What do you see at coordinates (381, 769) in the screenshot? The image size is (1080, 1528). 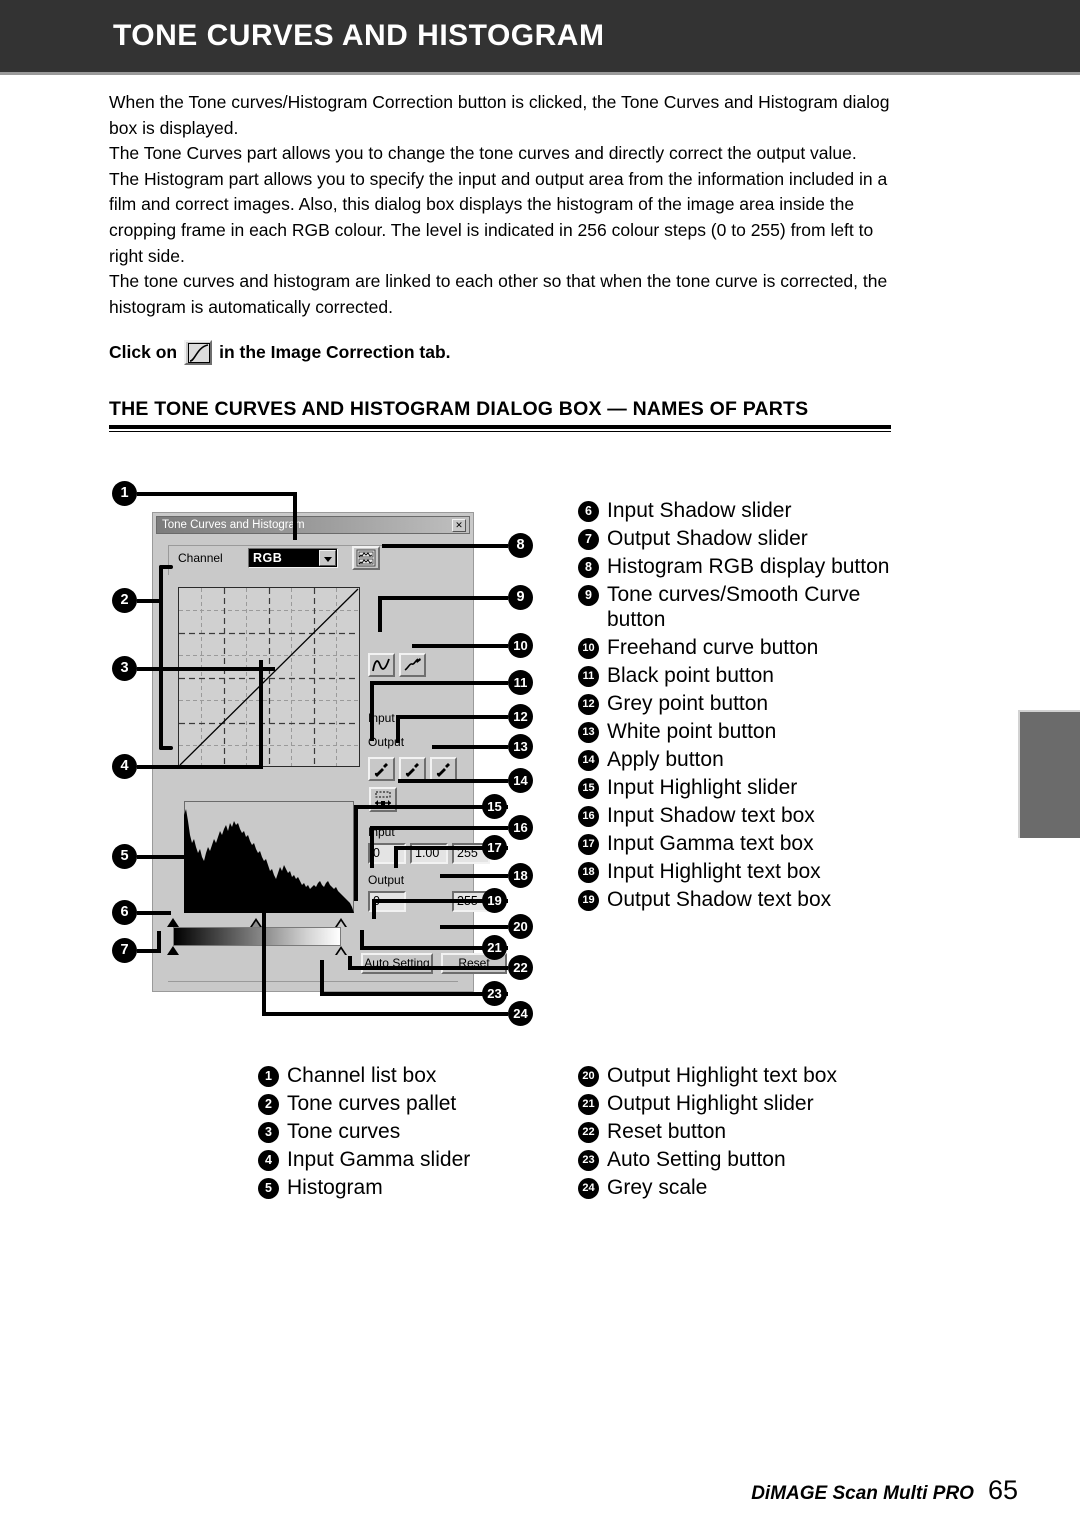 I see `black-point-button` at bounding box center [381, 769].